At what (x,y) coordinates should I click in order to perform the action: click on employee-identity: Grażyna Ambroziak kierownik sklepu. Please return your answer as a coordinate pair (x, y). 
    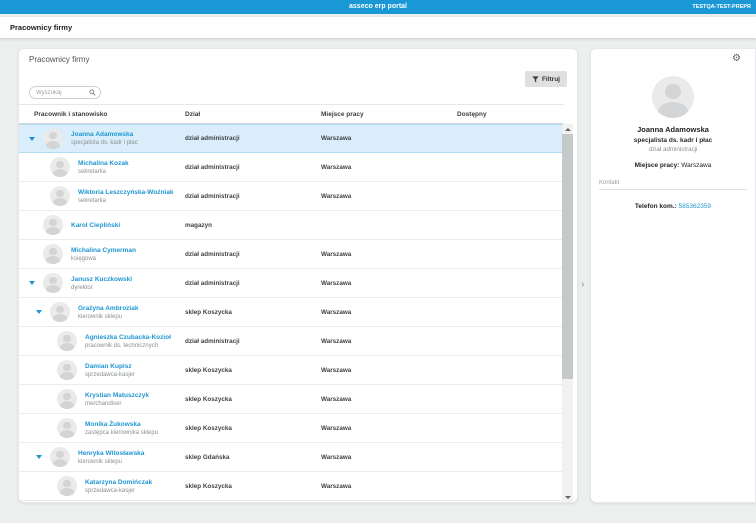
    Looking at the image, I should click on (108, 312).